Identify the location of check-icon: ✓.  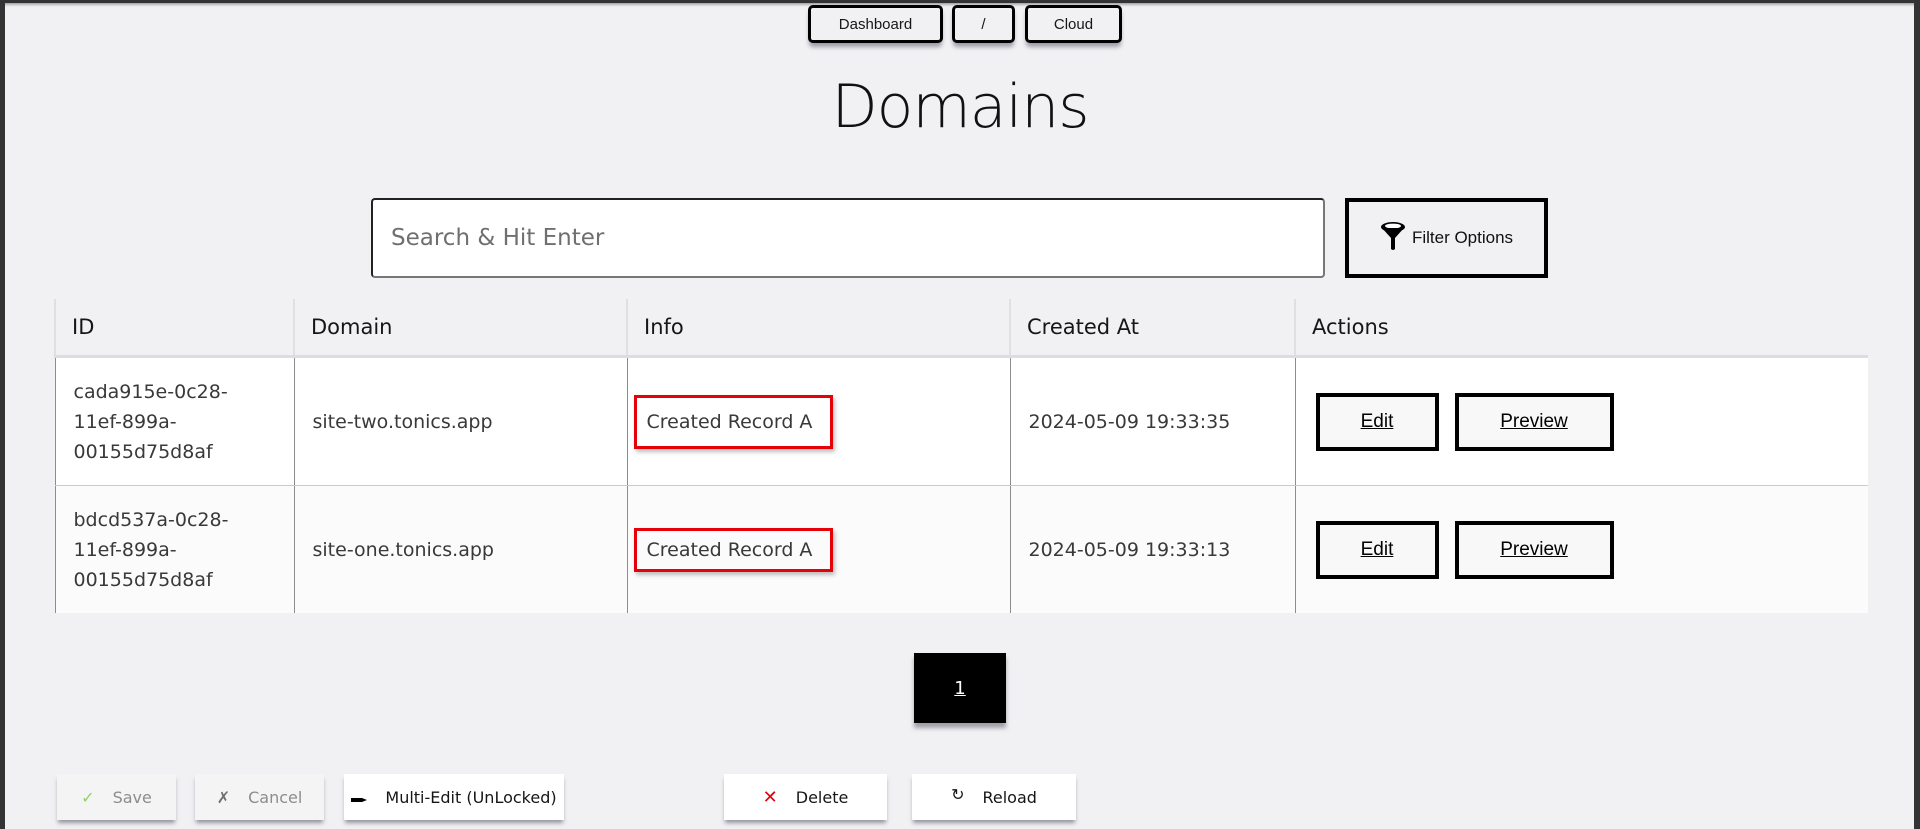
(88, 797).